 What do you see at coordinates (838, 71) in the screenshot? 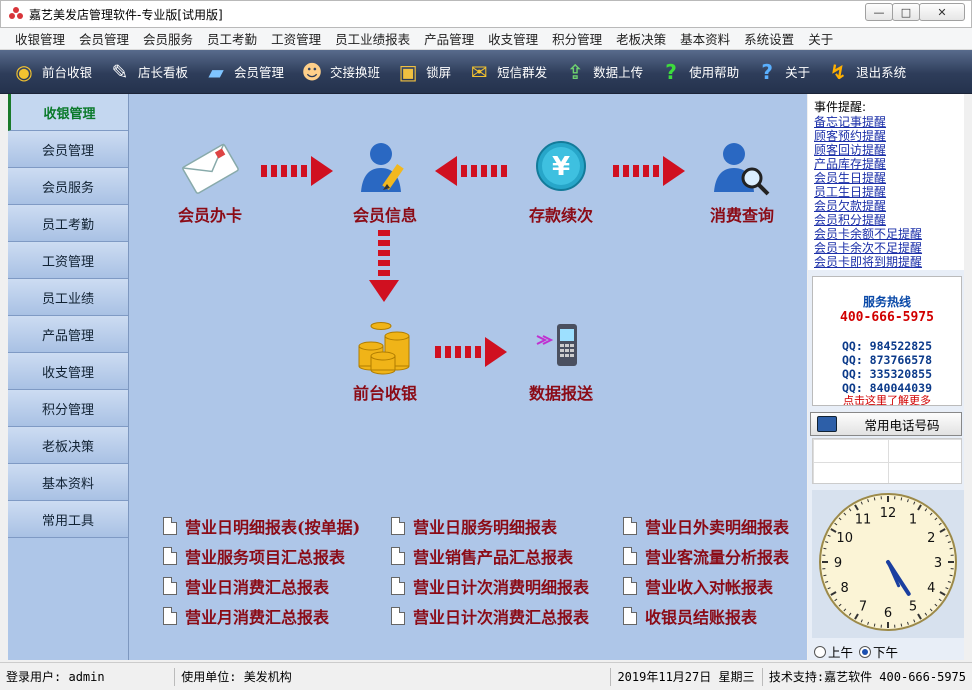
I see `exit-icon: ↯` at bounding box center [838, 71].